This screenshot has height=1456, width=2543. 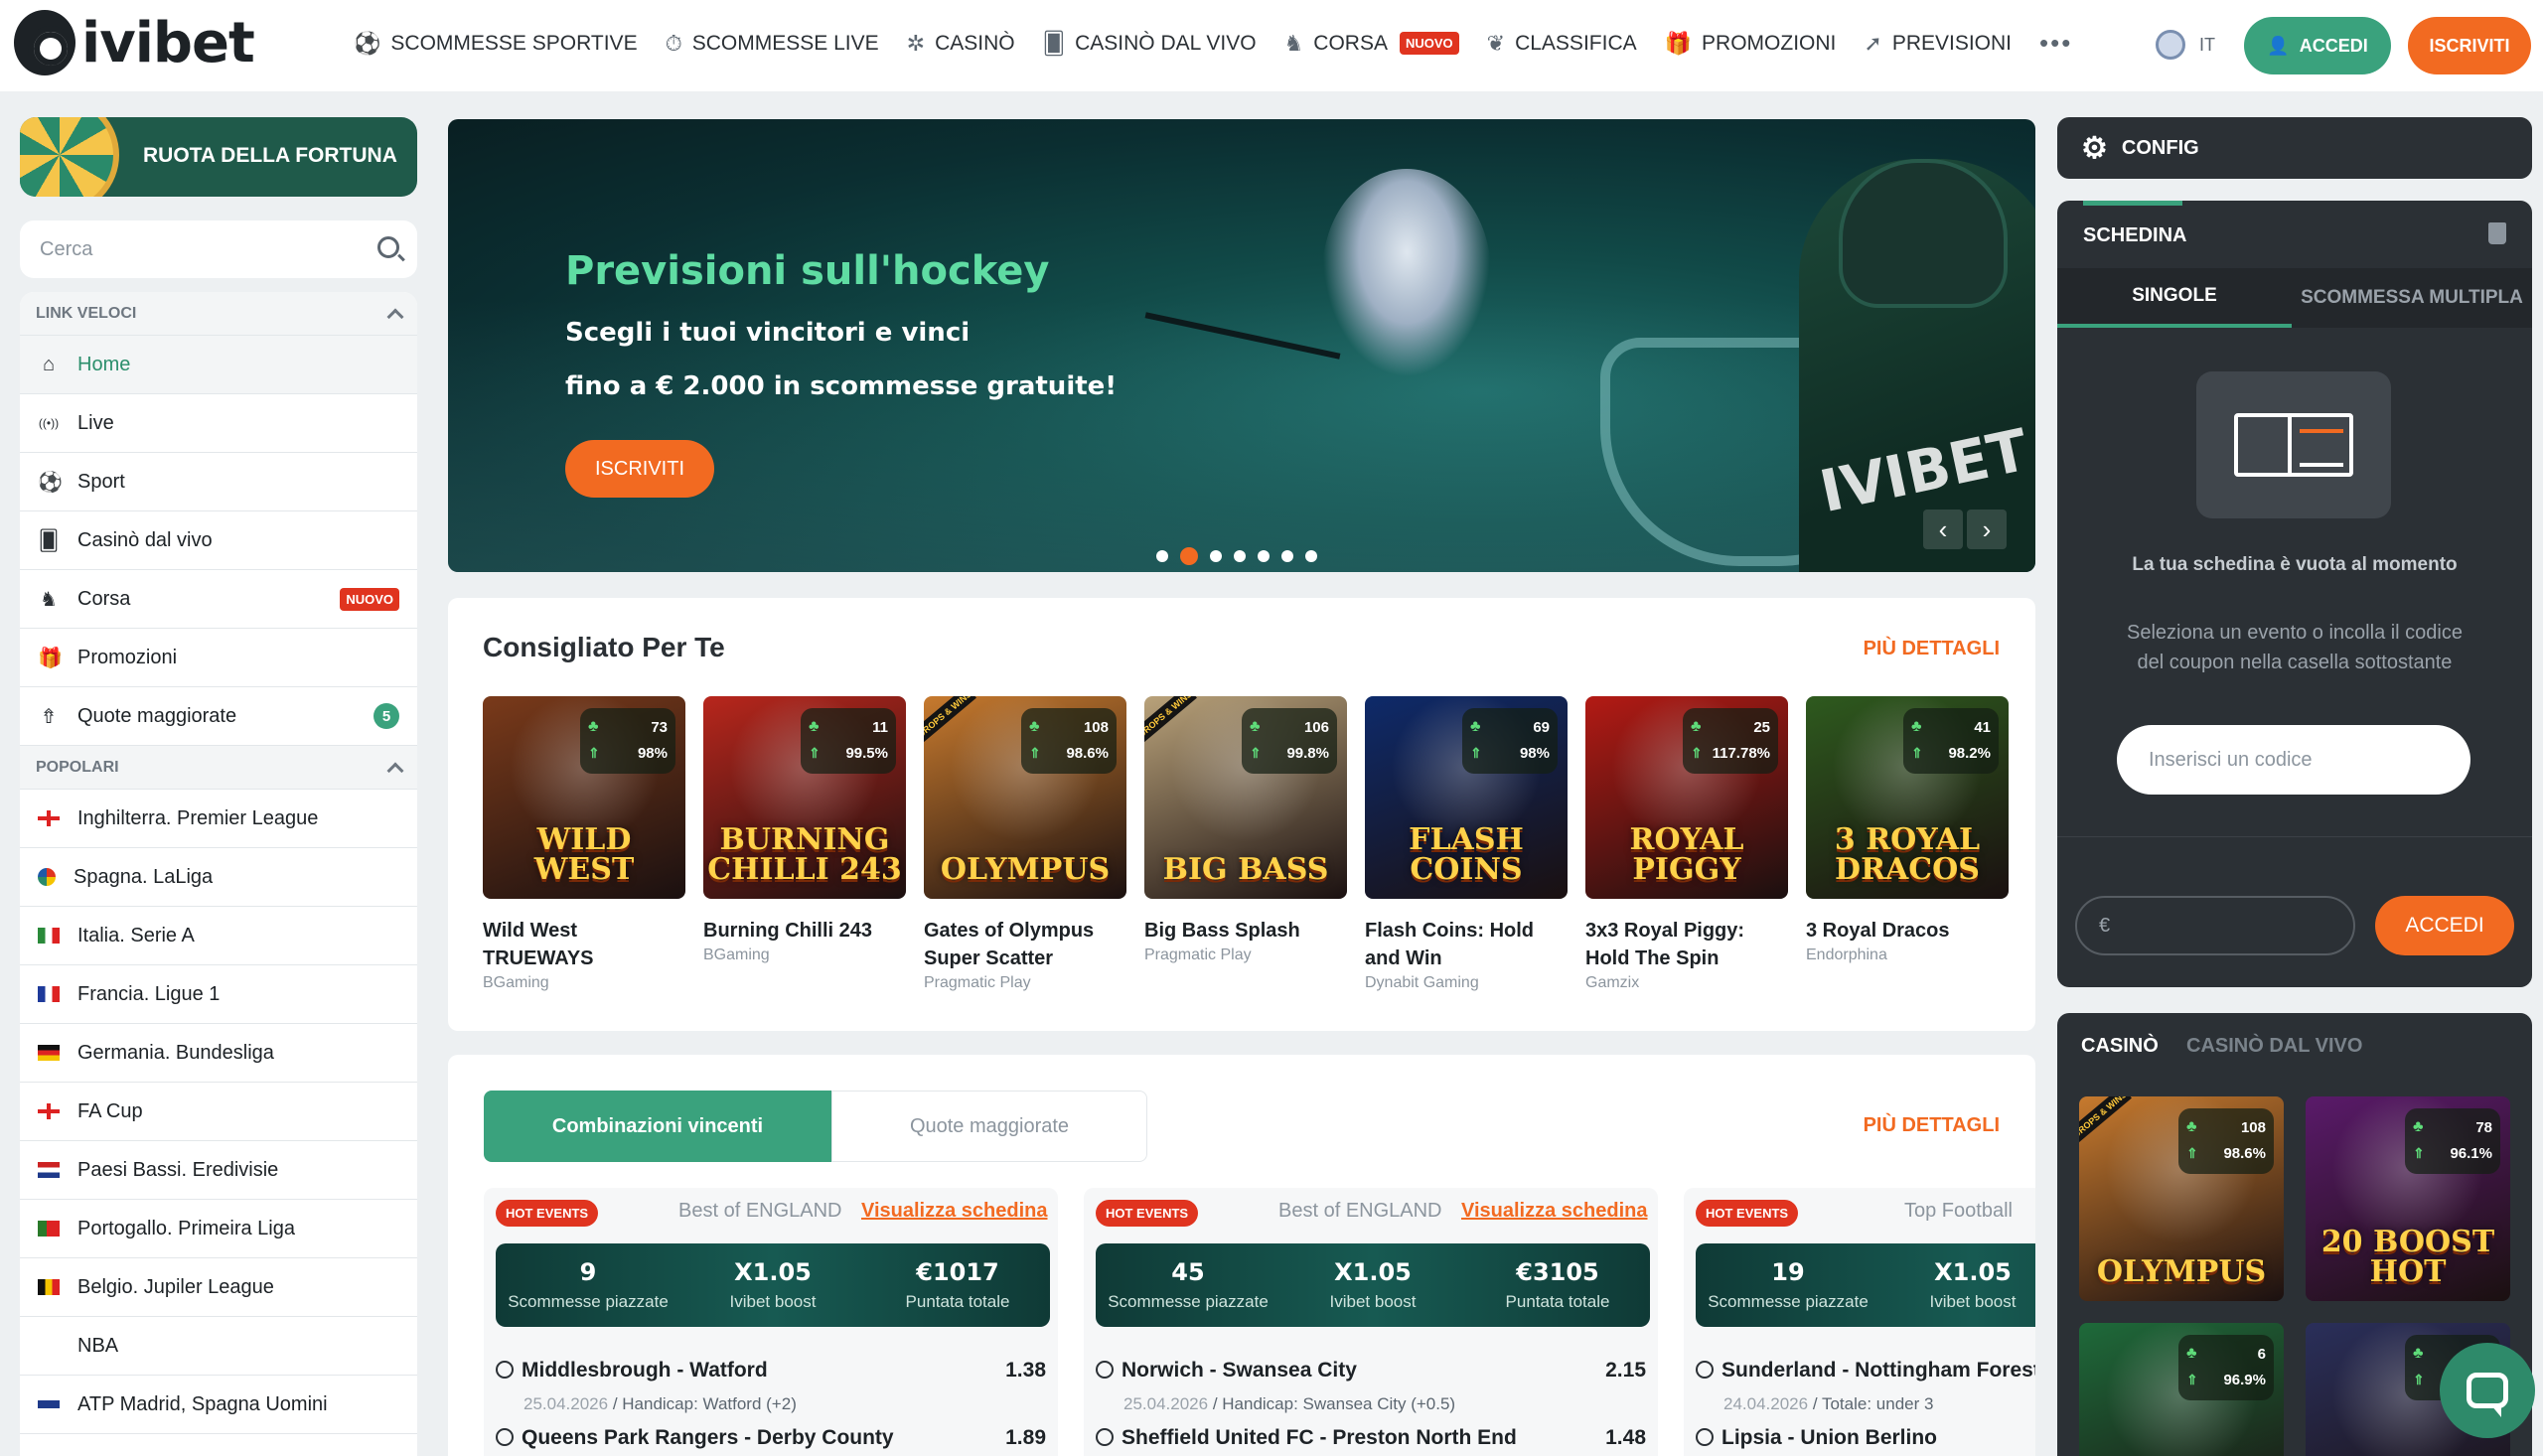 I want to click on chevron-left-icon: ‹, so click(x=1943, y=529).